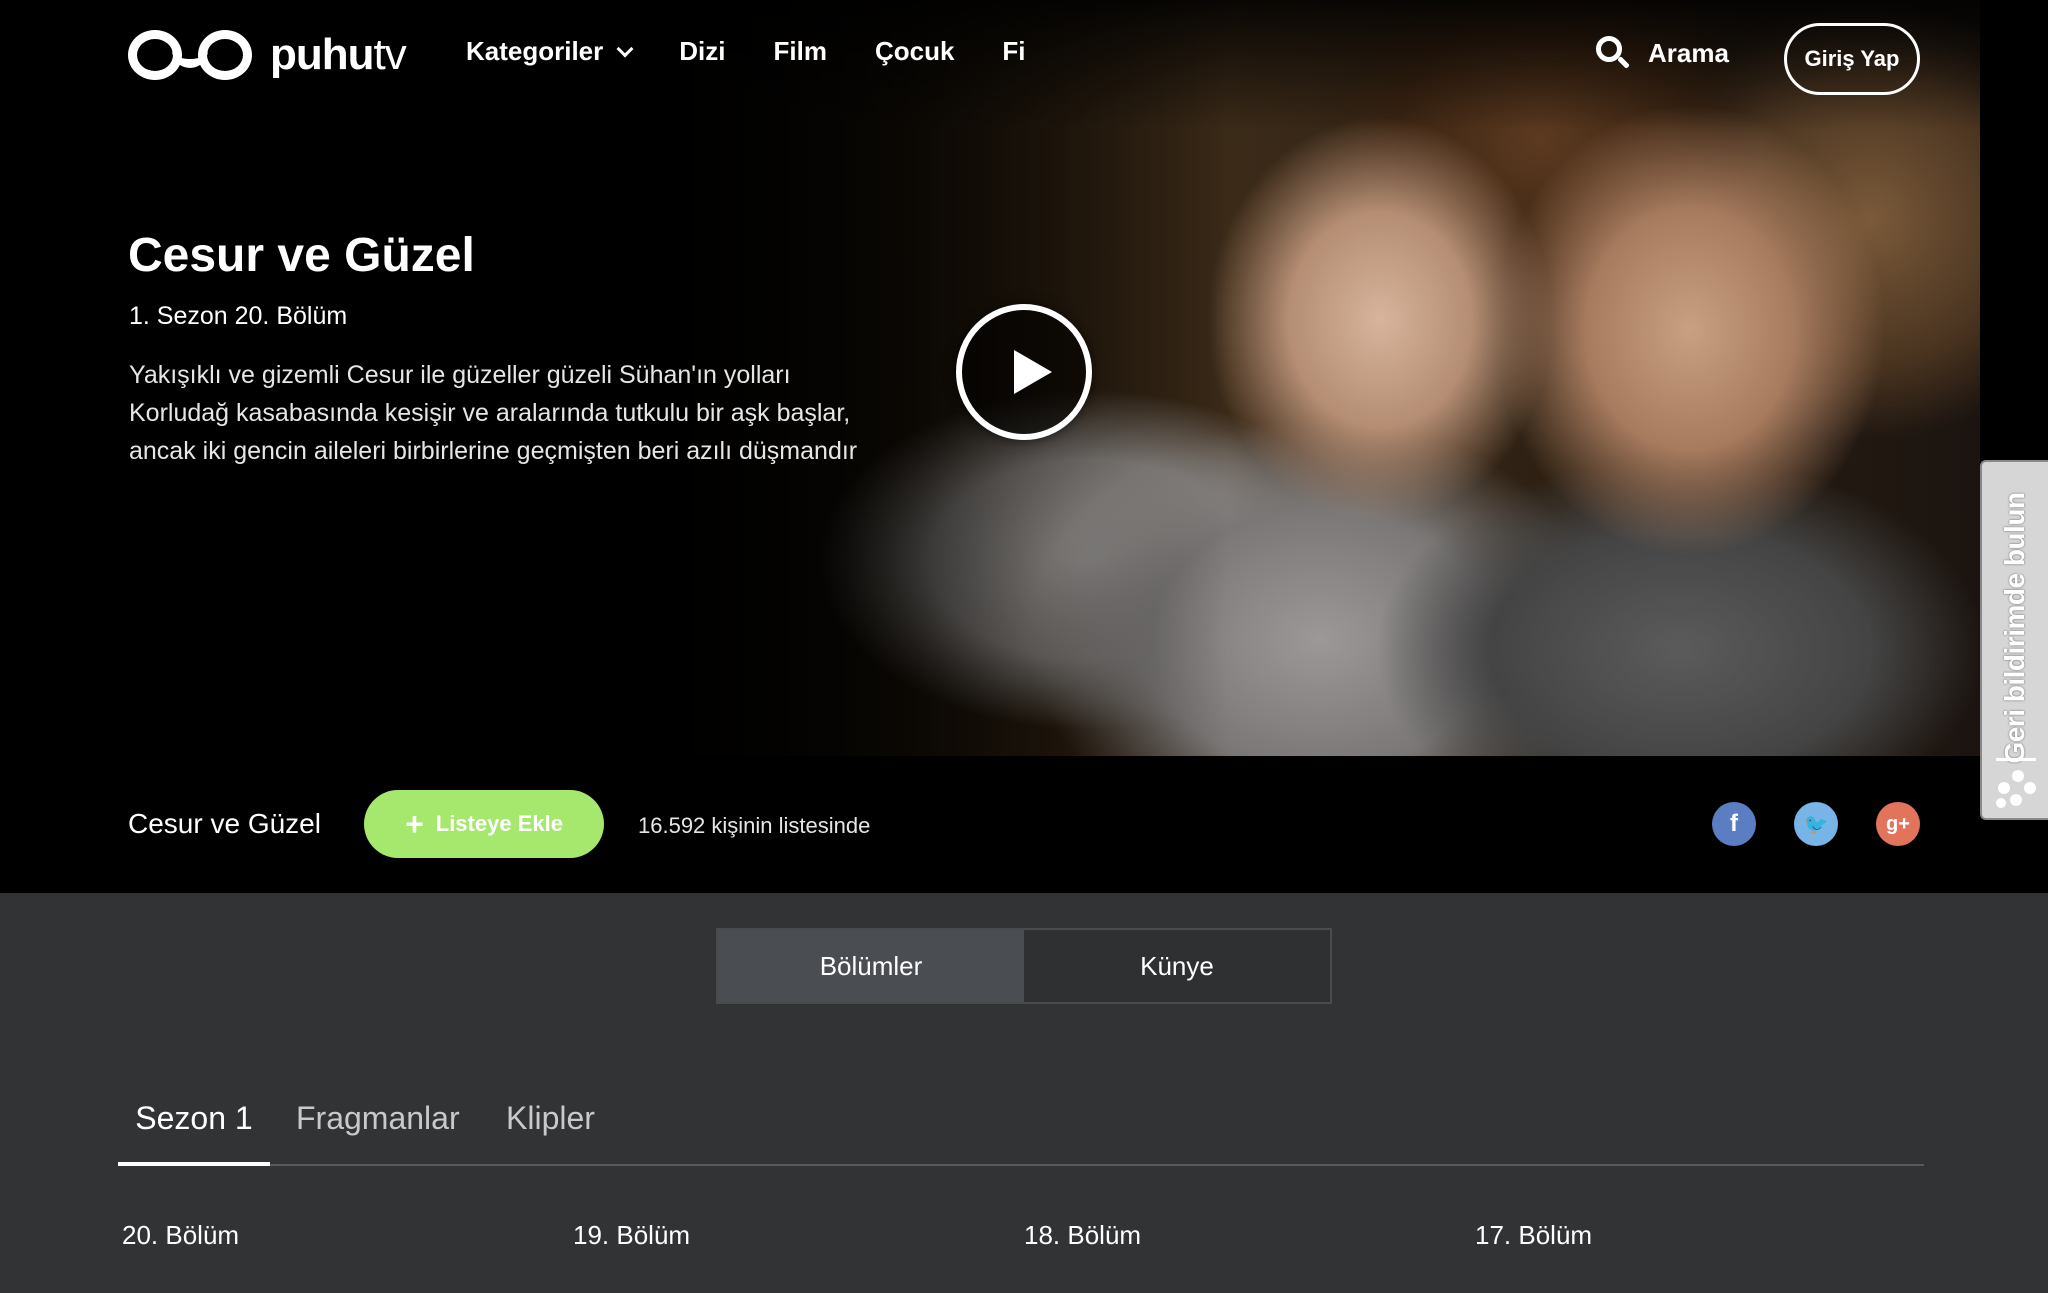 Image resolution: width=2048 pixels, height=1293 pixels. I want to click on facebook-icon: f, so click(1734, 824).